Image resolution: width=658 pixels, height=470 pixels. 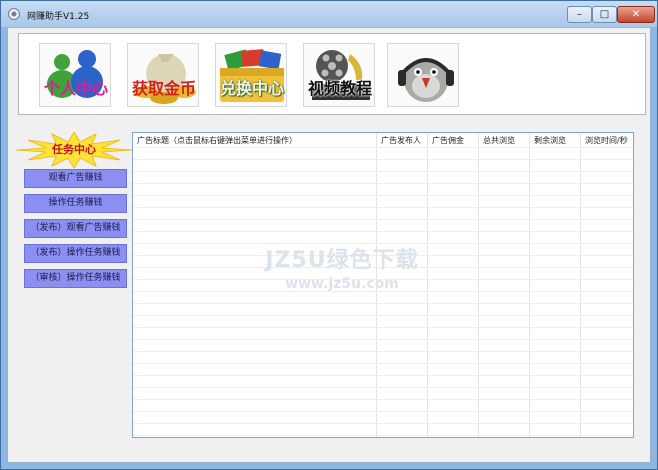 I want to click on toolbar-label: 视频教程, so click(x=339, y=88).